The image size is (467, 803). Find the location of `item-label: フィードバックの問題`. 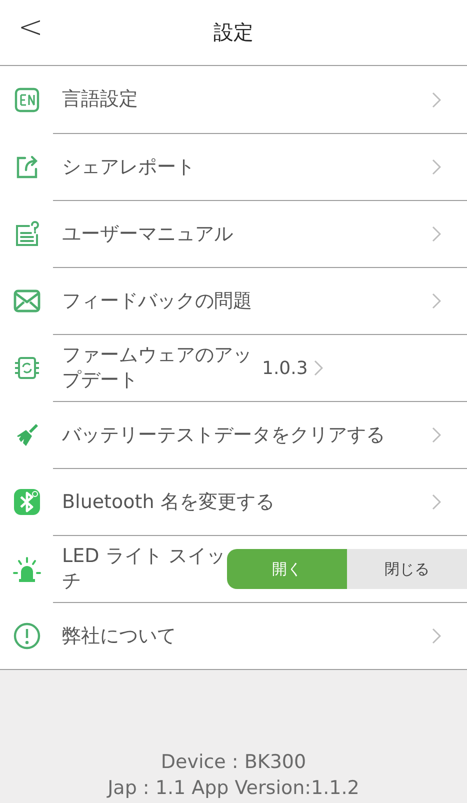

item-label: フィードバックの問題 is located at coordinates (157, 301).